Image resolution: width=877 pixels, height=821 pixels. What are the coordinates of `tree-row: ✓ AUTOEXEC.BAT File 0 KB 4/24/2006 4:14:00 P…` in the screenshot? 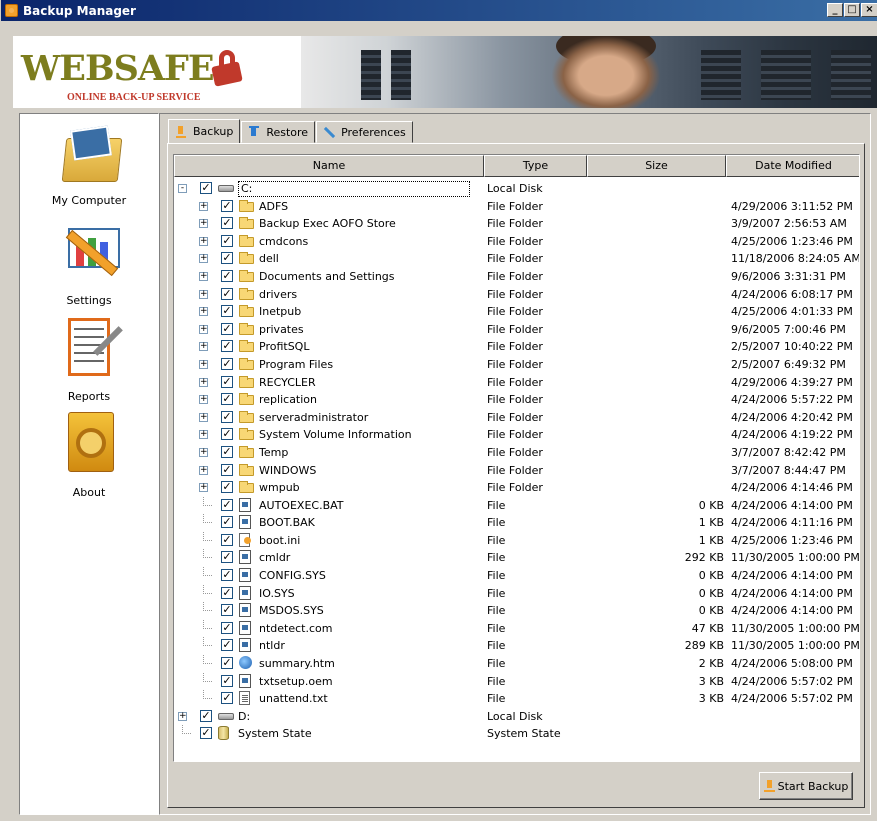 It's located at (516, 505).